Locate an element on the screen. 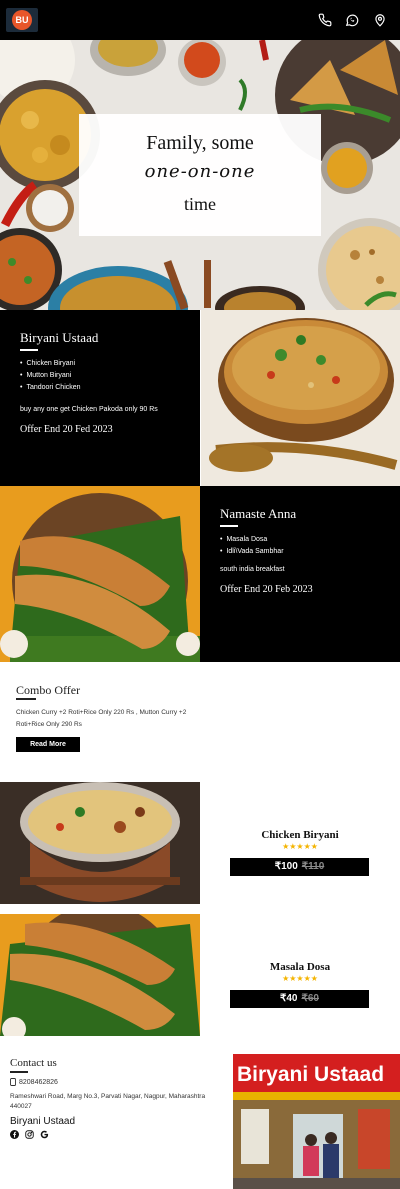  social-links is located at coordinates (29, 1134).